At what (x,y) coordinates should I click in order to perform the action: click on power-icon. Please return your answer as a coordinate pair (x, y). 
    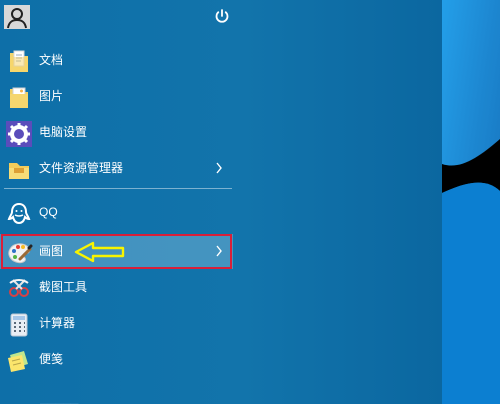
    Looking at the image, I should click on (222, 16).